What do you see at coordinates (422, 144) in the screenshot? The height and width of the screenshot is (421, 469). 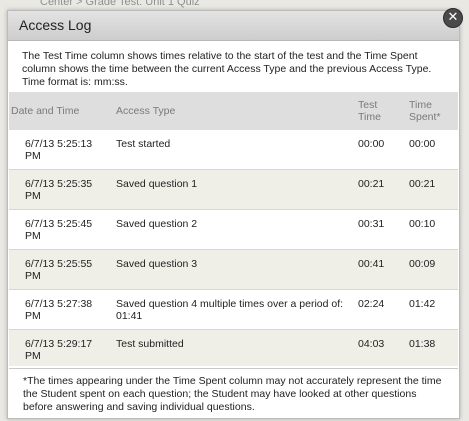 I see `row-time-spent: 00:00` at bounding box center [422, 144].